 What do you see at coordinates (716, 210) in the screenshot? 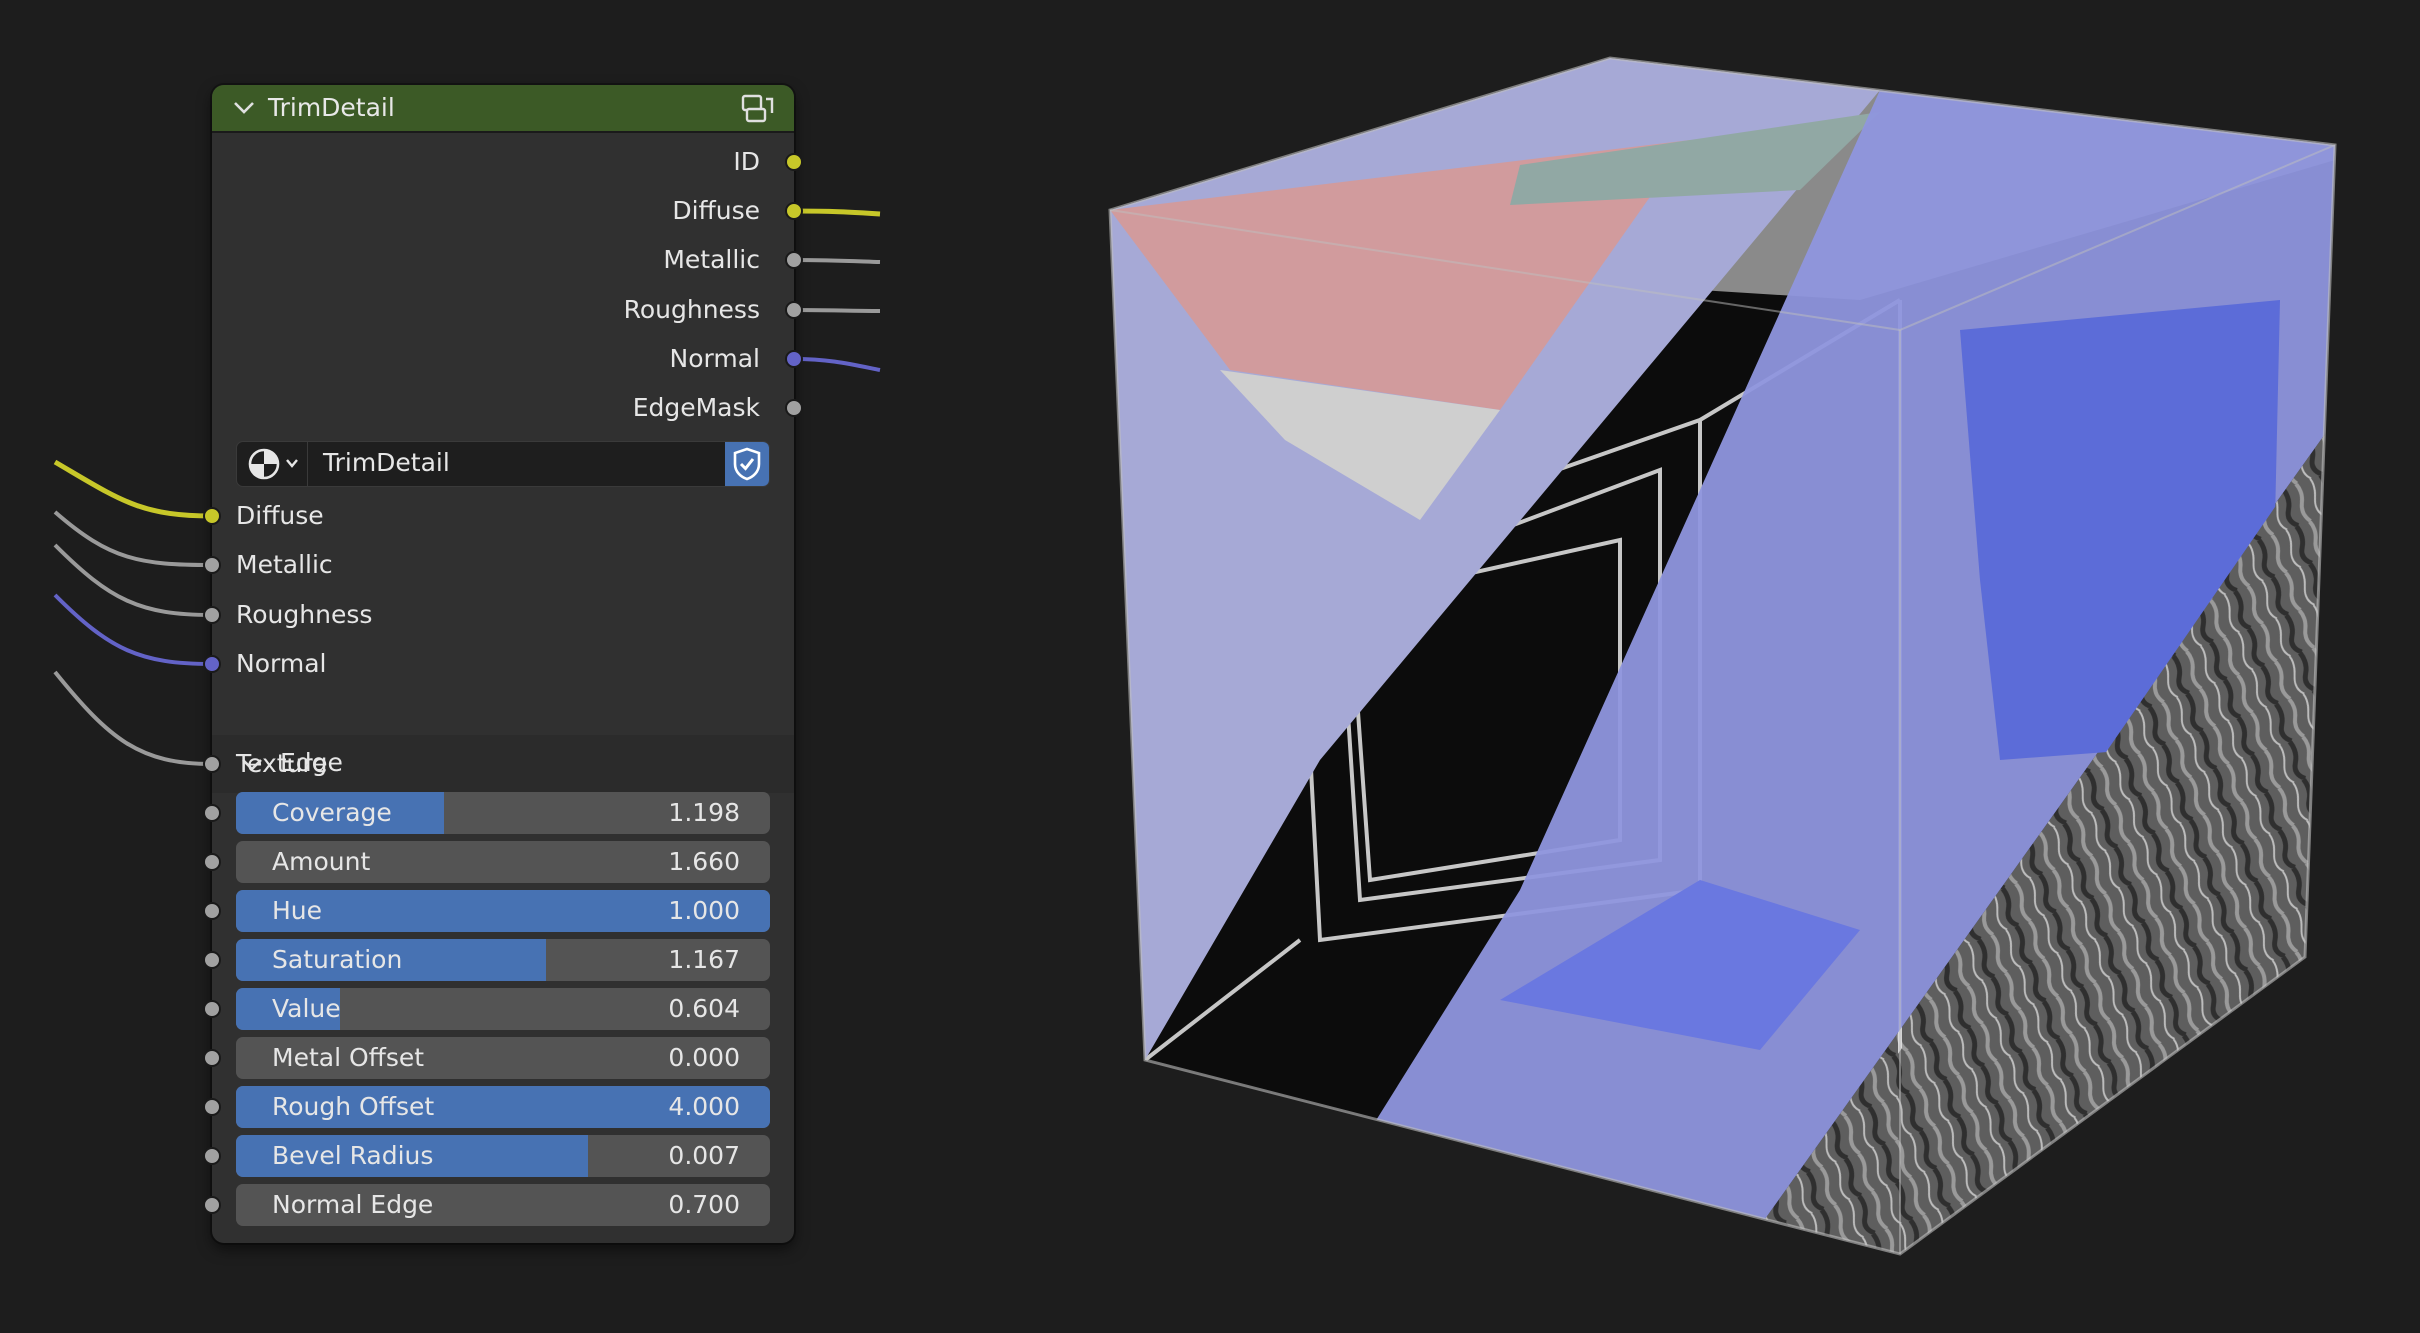
I see `output-label-diffuse: Diffuse` at bounding box center [716, 210].